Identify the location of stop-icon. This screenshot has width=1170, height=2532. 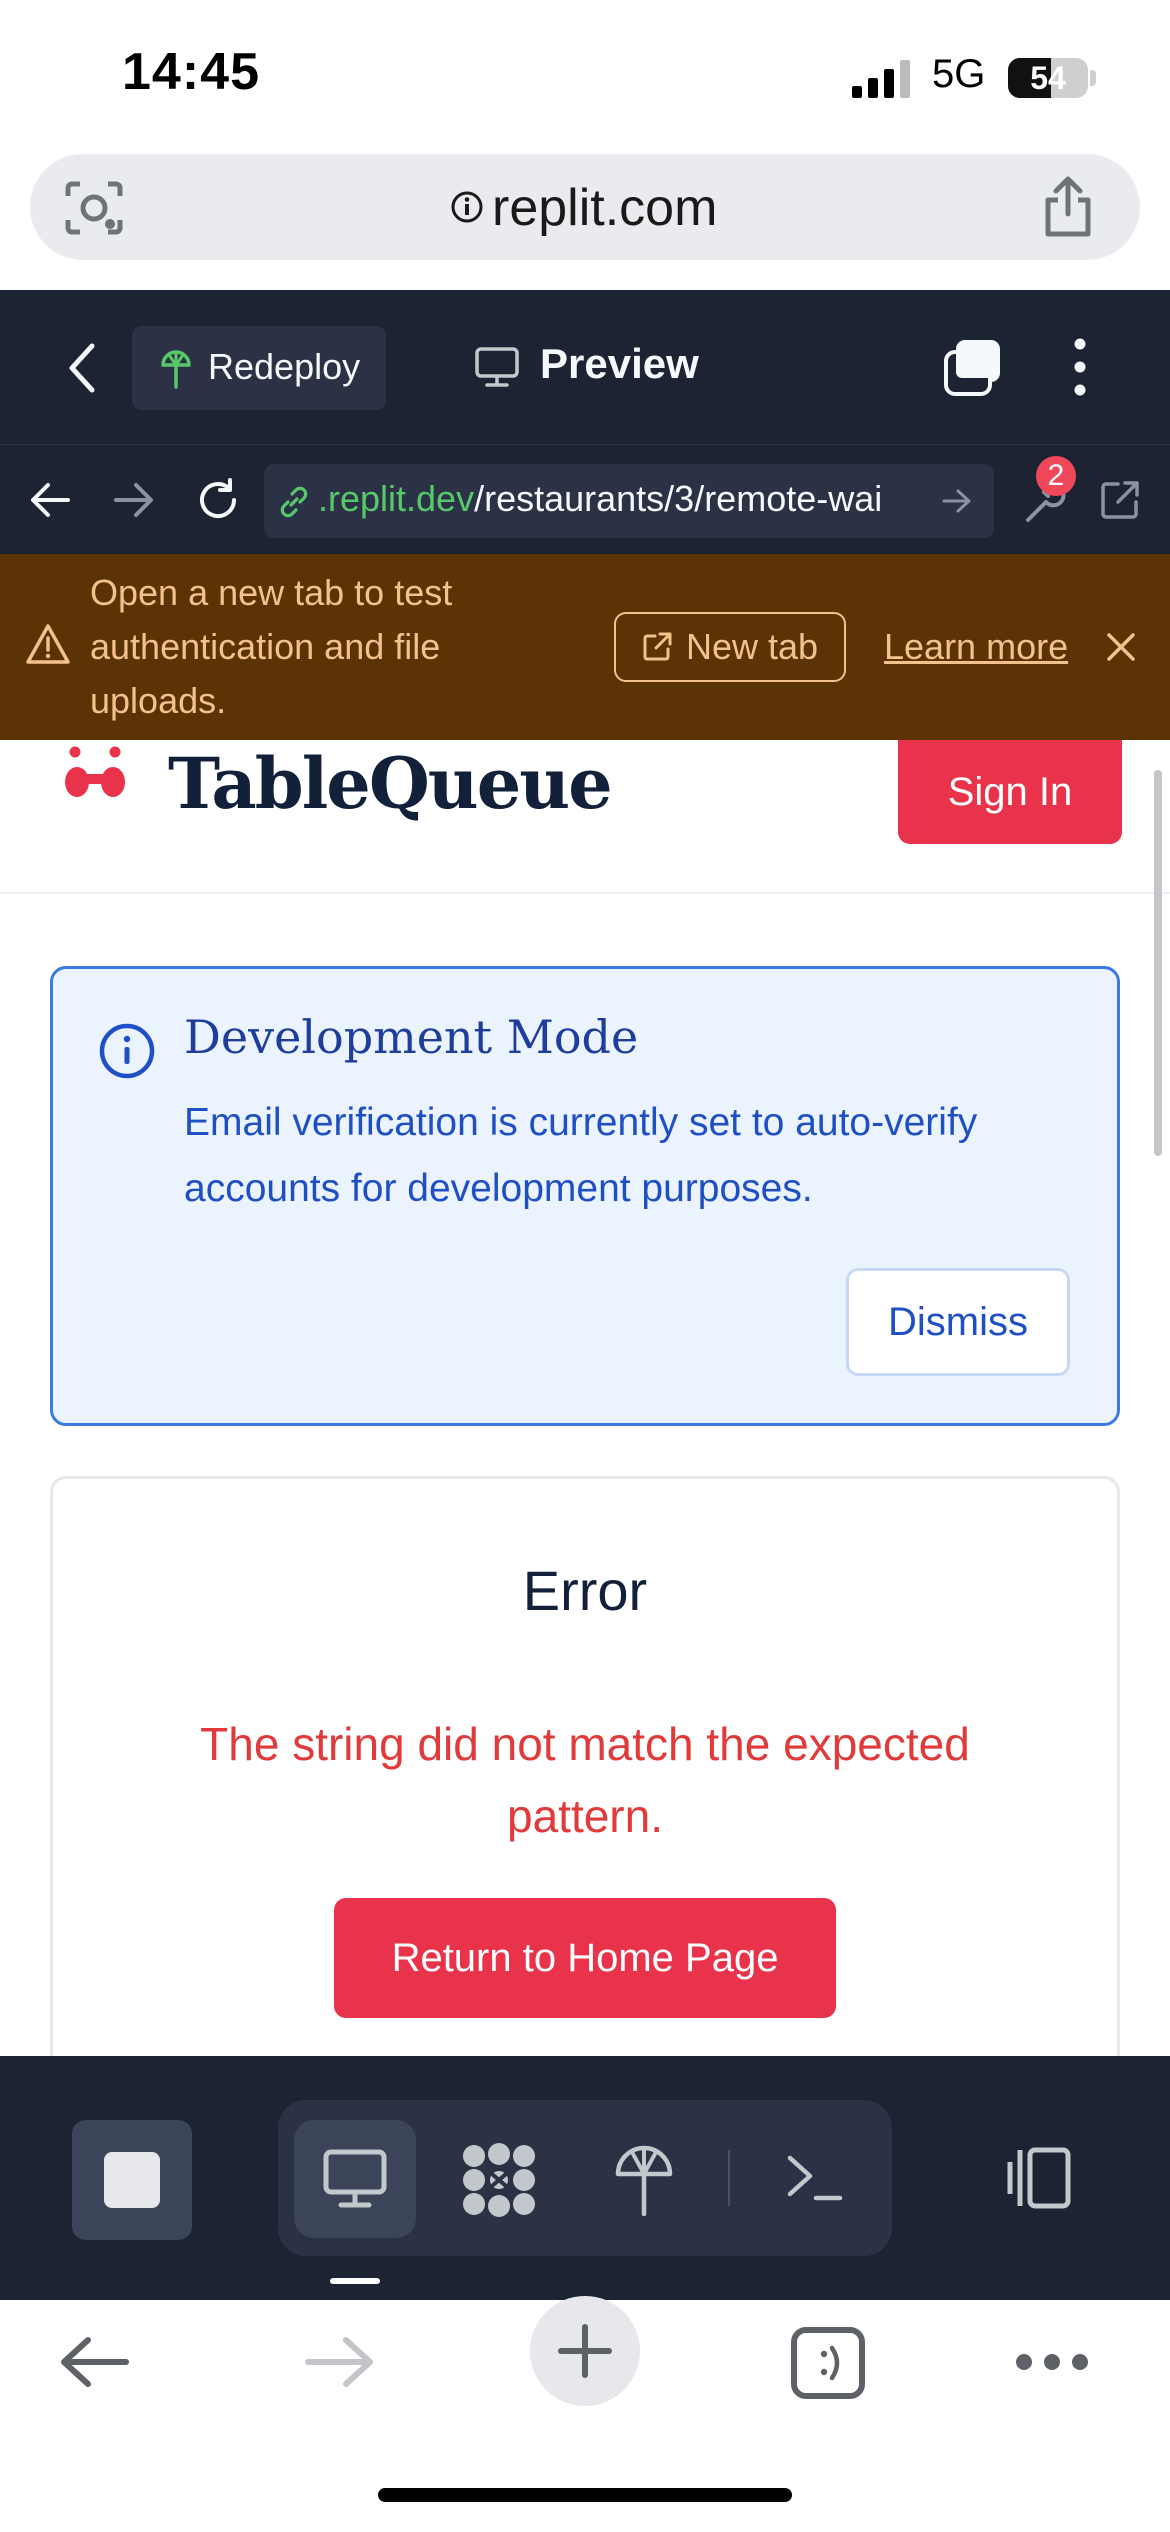
(132, 2180).